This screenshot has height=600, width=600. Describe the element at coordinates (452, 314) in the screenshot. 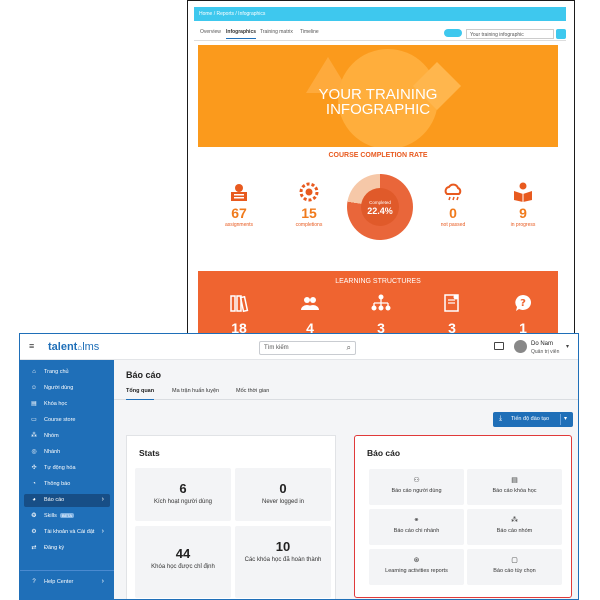

I see `structure-item: 3` at that location.